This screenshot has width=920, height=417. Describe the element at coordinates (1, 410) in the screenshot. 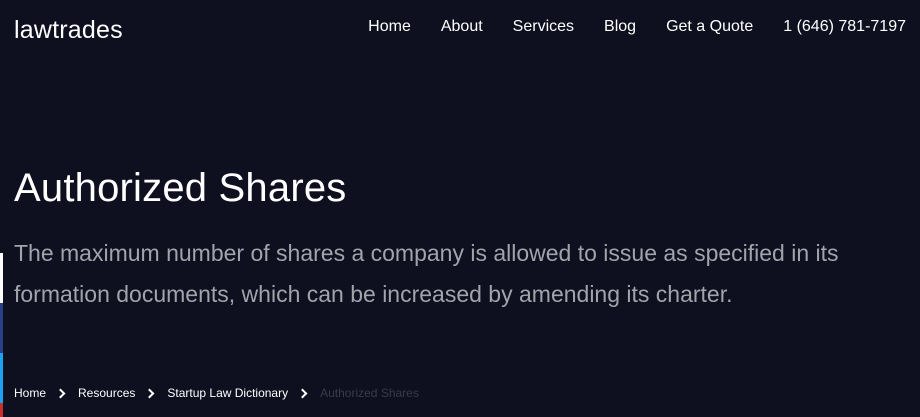

I see `pinterest-share-segment` at that location.